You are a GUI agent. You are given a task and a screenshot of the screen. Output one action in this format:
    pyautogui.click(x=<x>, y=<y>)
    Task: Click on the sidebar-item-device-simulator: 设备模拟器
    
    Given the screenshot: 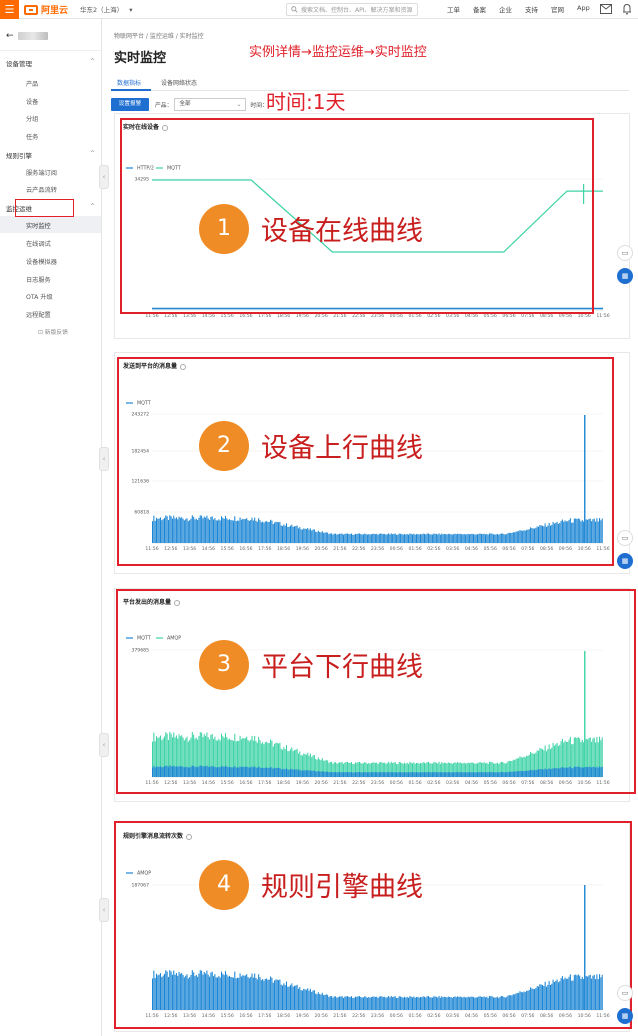 What is the action you would take?
    pyautogui.click(x=41, y=261)
    